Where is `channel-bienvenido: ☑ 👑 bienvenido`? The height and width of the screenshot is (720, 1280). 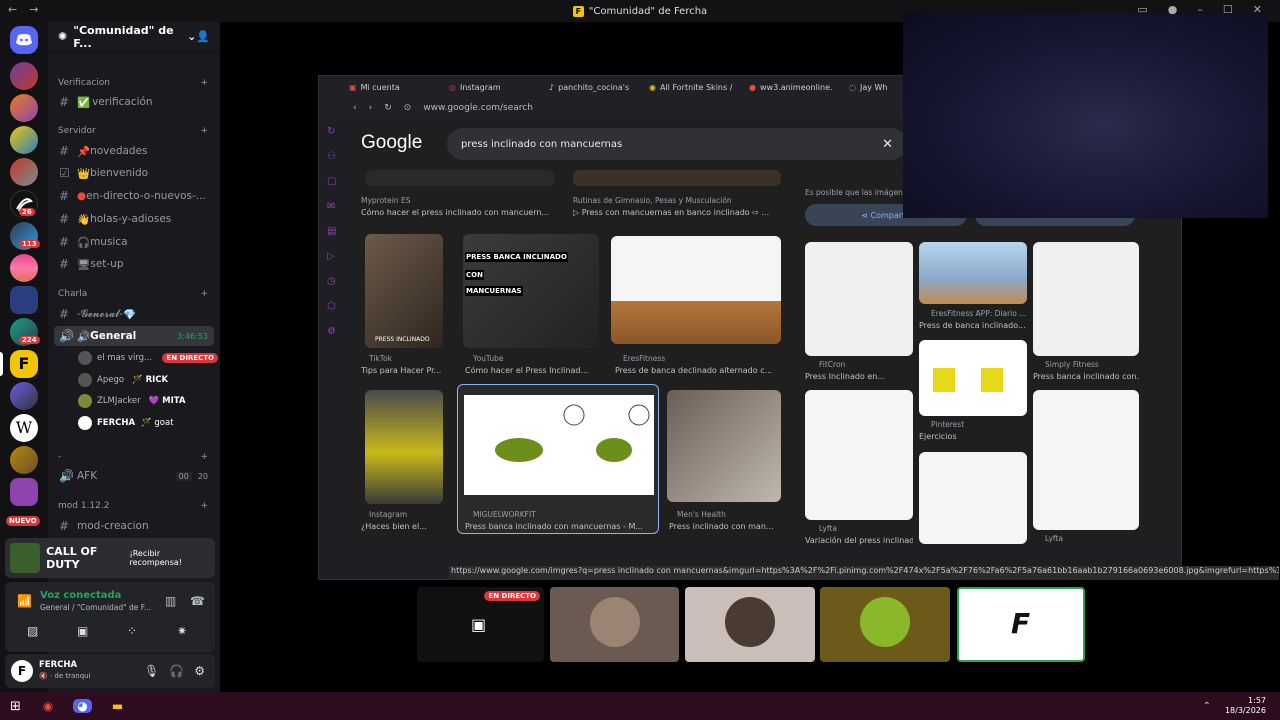
channel-bienvenido: ☑ 👑 bienvenido is located at coordinates (134, 173).